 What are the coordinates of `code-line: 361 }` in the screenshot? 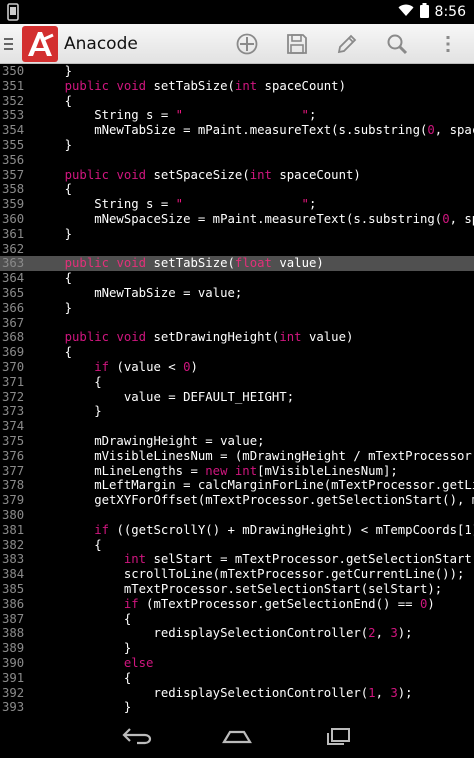 It's located at (237, 234).